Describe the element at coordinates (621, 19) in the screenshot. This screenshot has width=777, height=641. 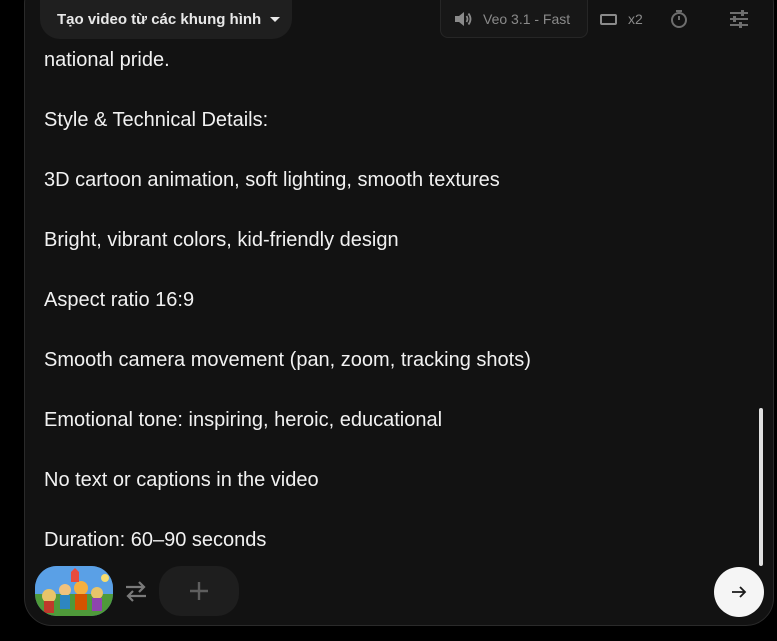
I see `output-settings: x2` at that location.